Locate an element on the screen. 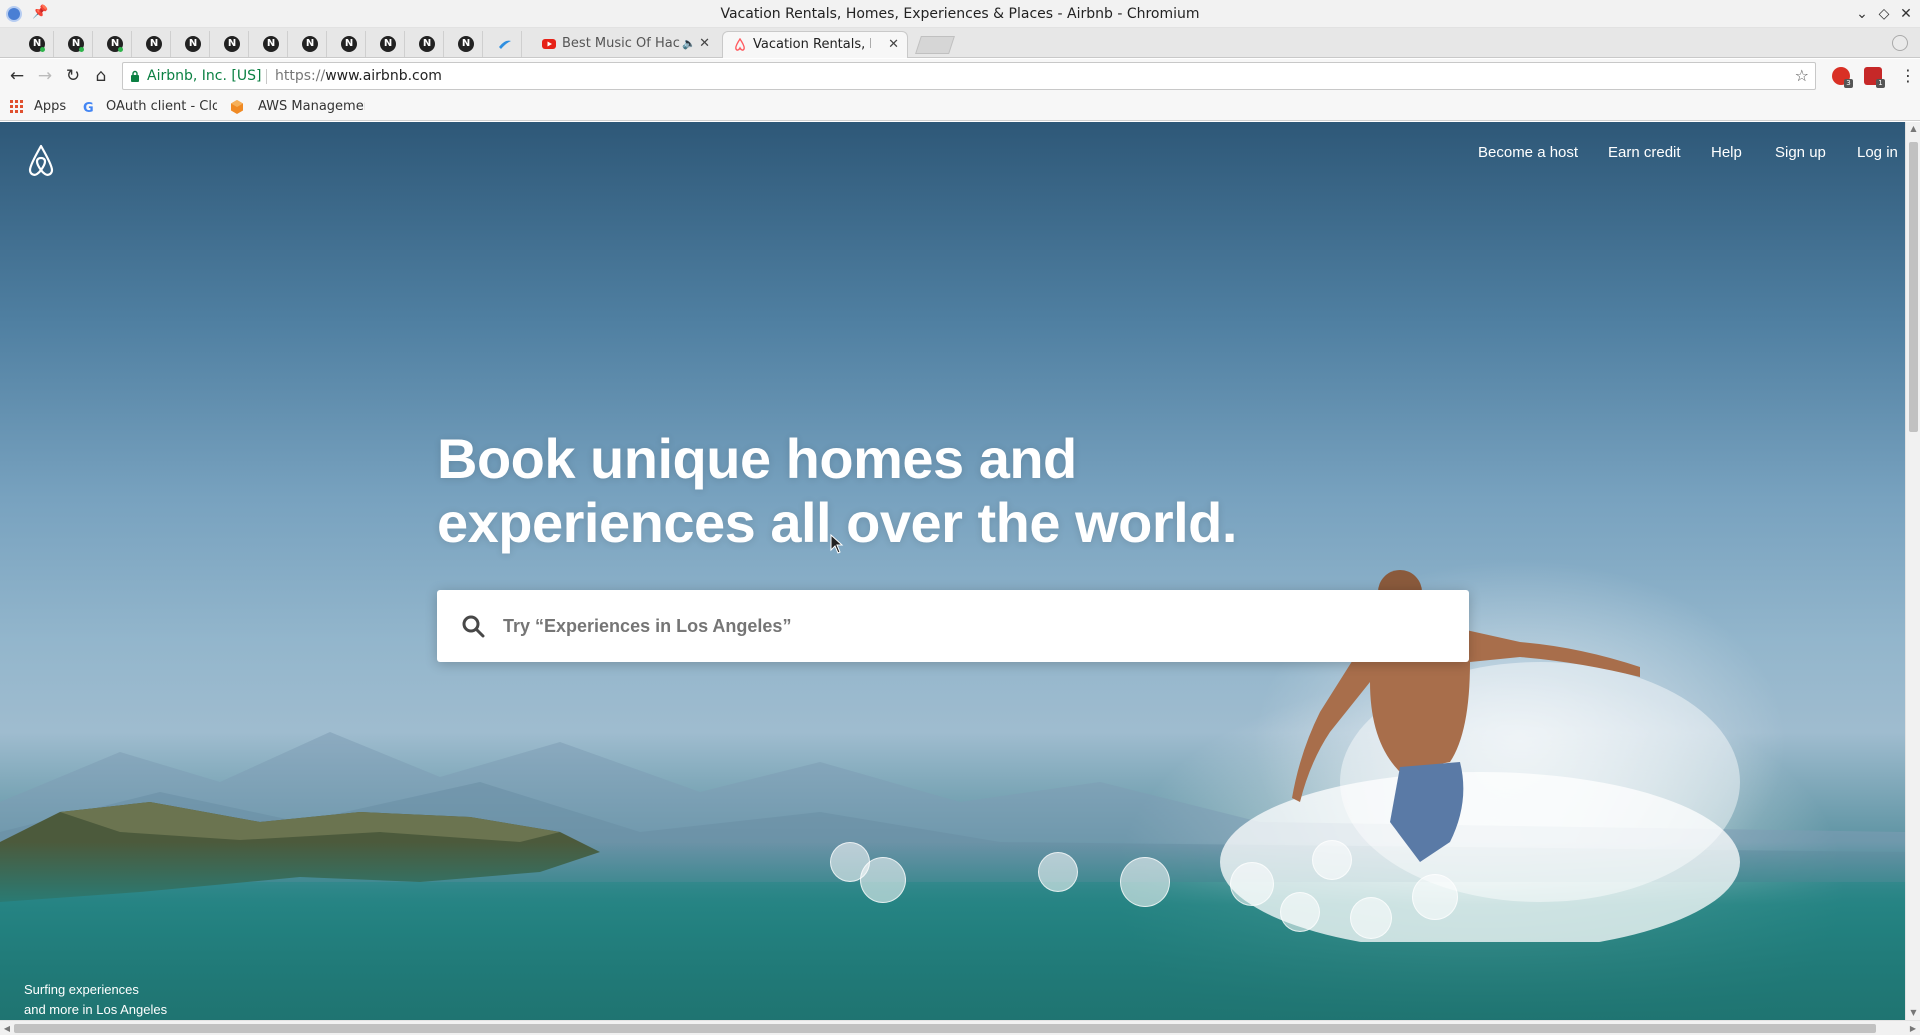 The image size is (1920, 1036). nav-earn-credit: Earn credit is located at coordinates (1644, 153).